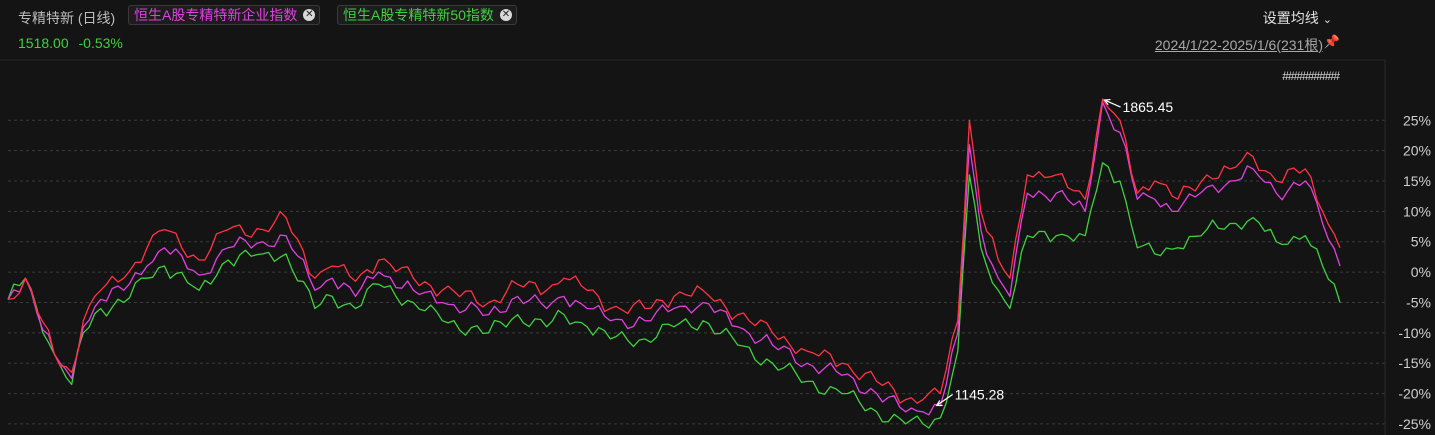 This screenshot has height=435, width=1435. Describe the element at coordinates (1148, 107) in the screenshot. I see `annotation-label: 1865.45` at that location.